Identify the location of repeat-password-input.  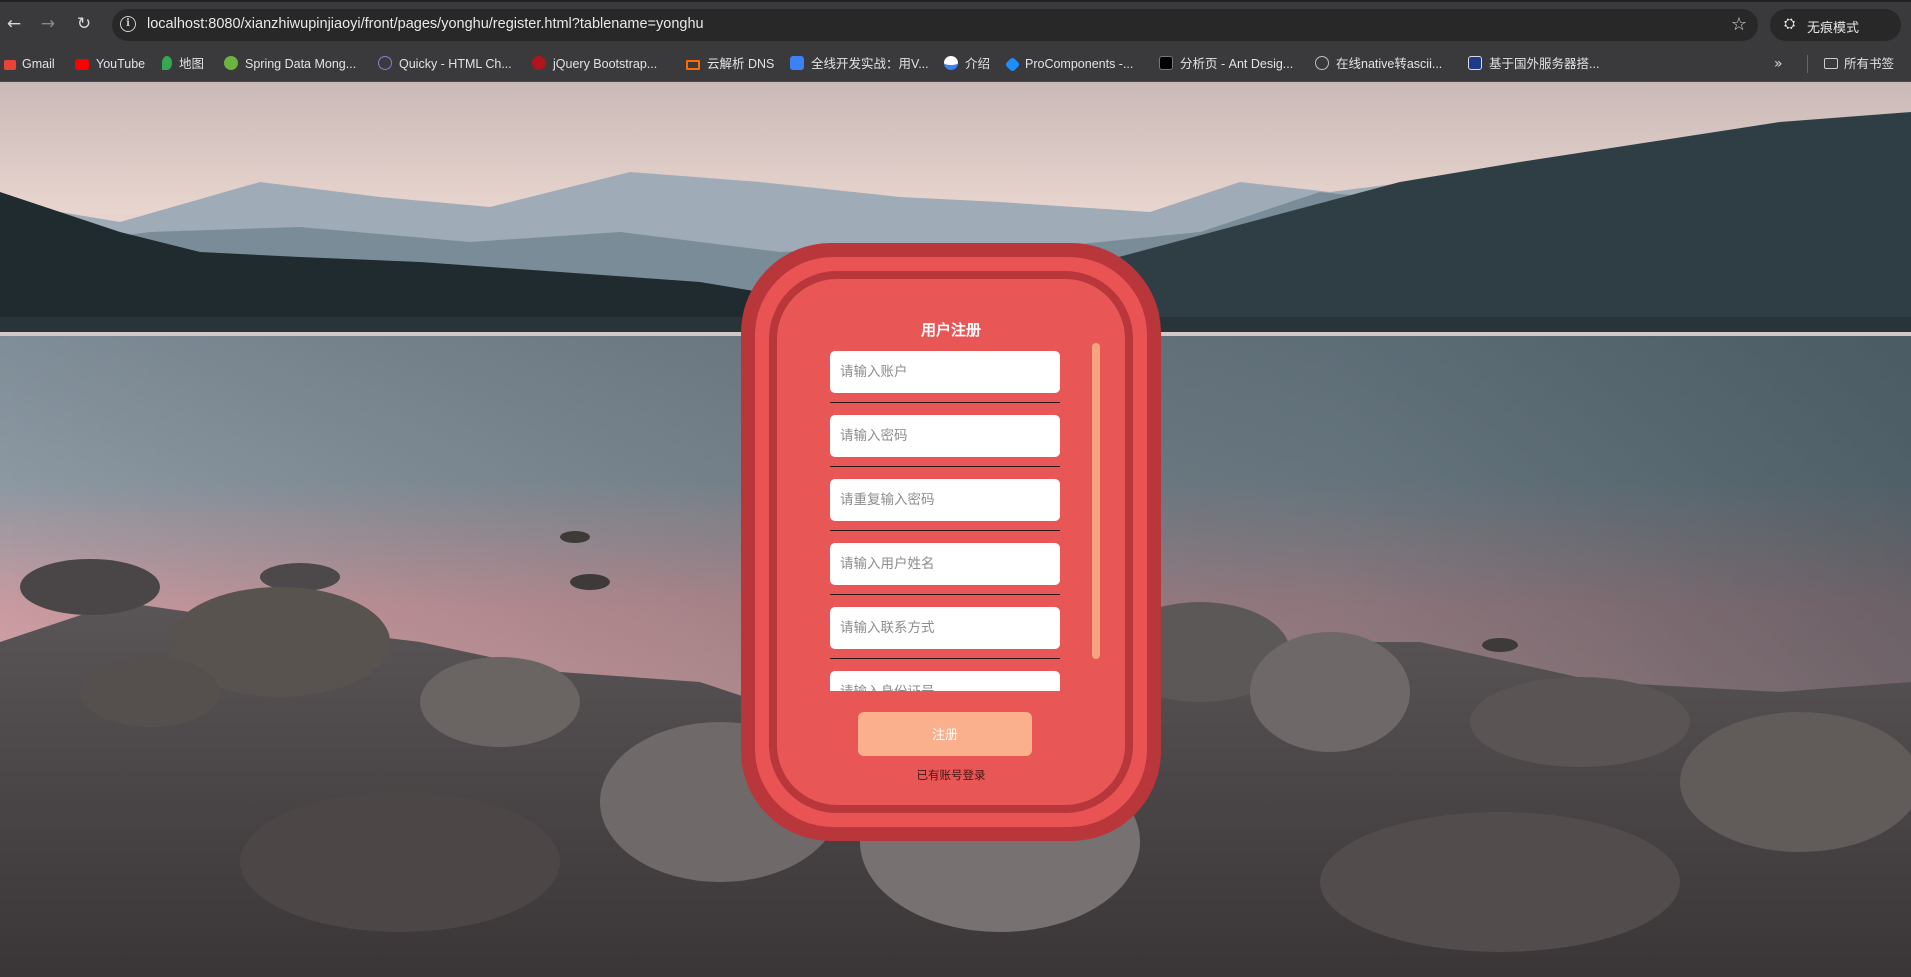
(945, 500).